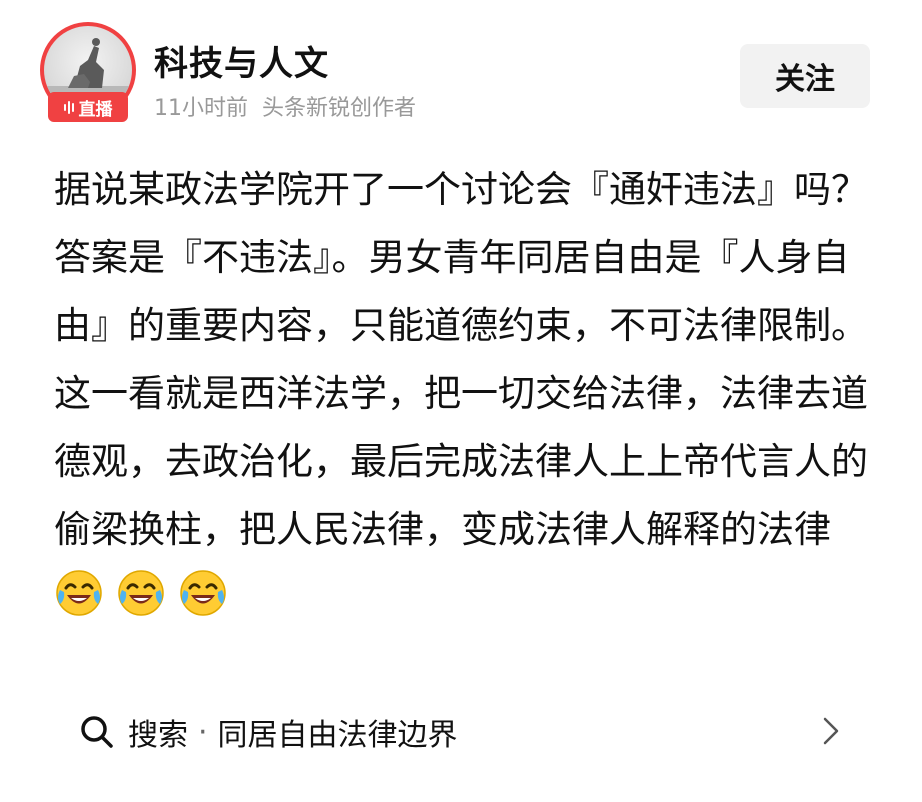 Image resolution: width=922 pixels, height=802 pixels. What do you see at coordinates (88, 72) in the screenshot?
I see `author-avatar: 直播` at bounding box center [88, 72].